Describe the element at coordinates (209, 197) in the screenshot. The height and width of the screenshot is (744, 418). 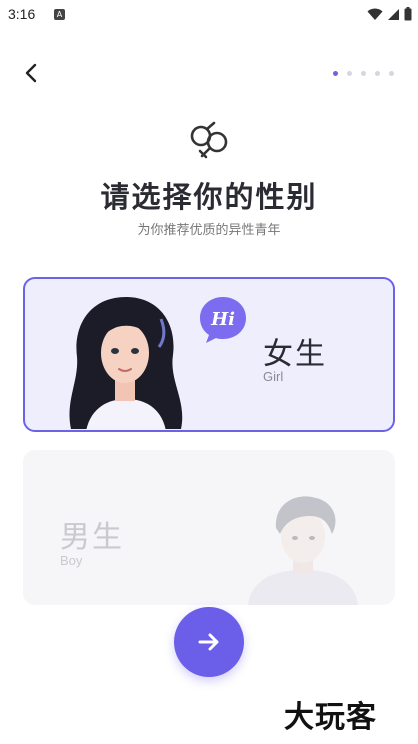
I see `page-title: 请选择你的性别` at that location.